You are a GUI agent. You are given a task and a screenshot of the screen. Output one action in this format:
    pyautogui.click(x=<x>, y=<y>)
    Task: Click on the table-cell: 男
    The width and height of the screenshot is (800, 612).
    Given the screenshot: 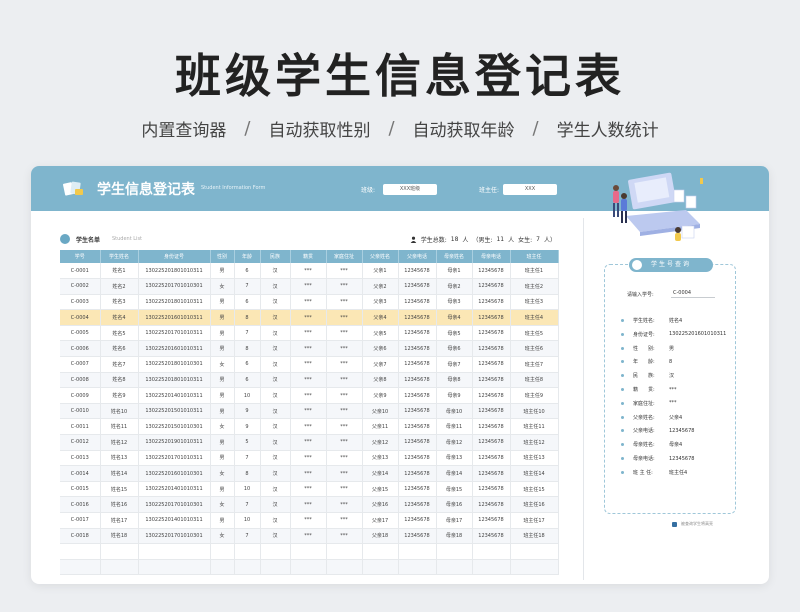 What is the action you would take?
    pyautogui.click(x=222, y=349)
    